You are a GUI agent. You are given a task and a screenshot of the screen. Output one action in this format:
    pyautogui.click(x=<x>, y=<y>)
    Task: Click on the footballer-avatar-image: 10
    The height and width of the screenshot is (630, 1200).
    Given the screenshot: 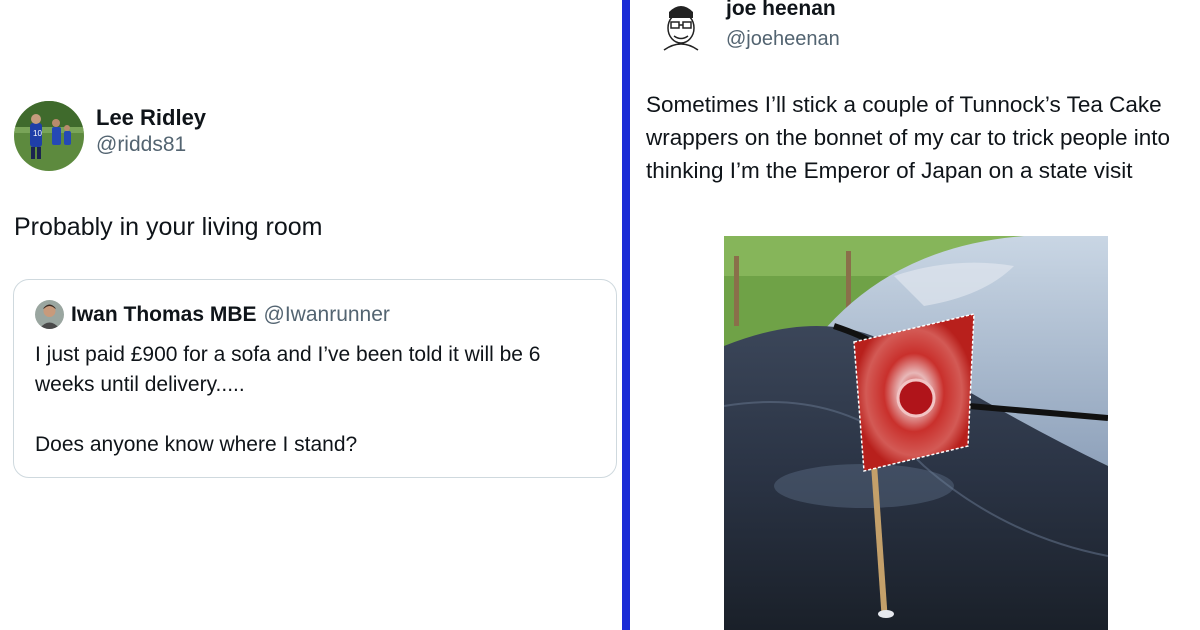 What is the action you would take?
    pyautogui.click(x=49, y=136)
    